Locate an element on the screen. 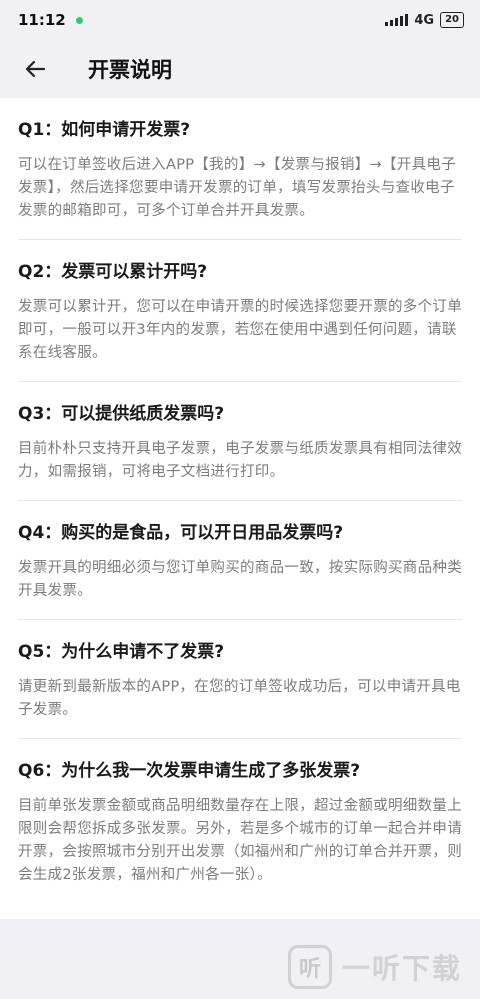 The height and width of the screenshot is (999, 480). faq-question: Q3：可以提供纸质发票吗? is located at coordinates (121, 414).